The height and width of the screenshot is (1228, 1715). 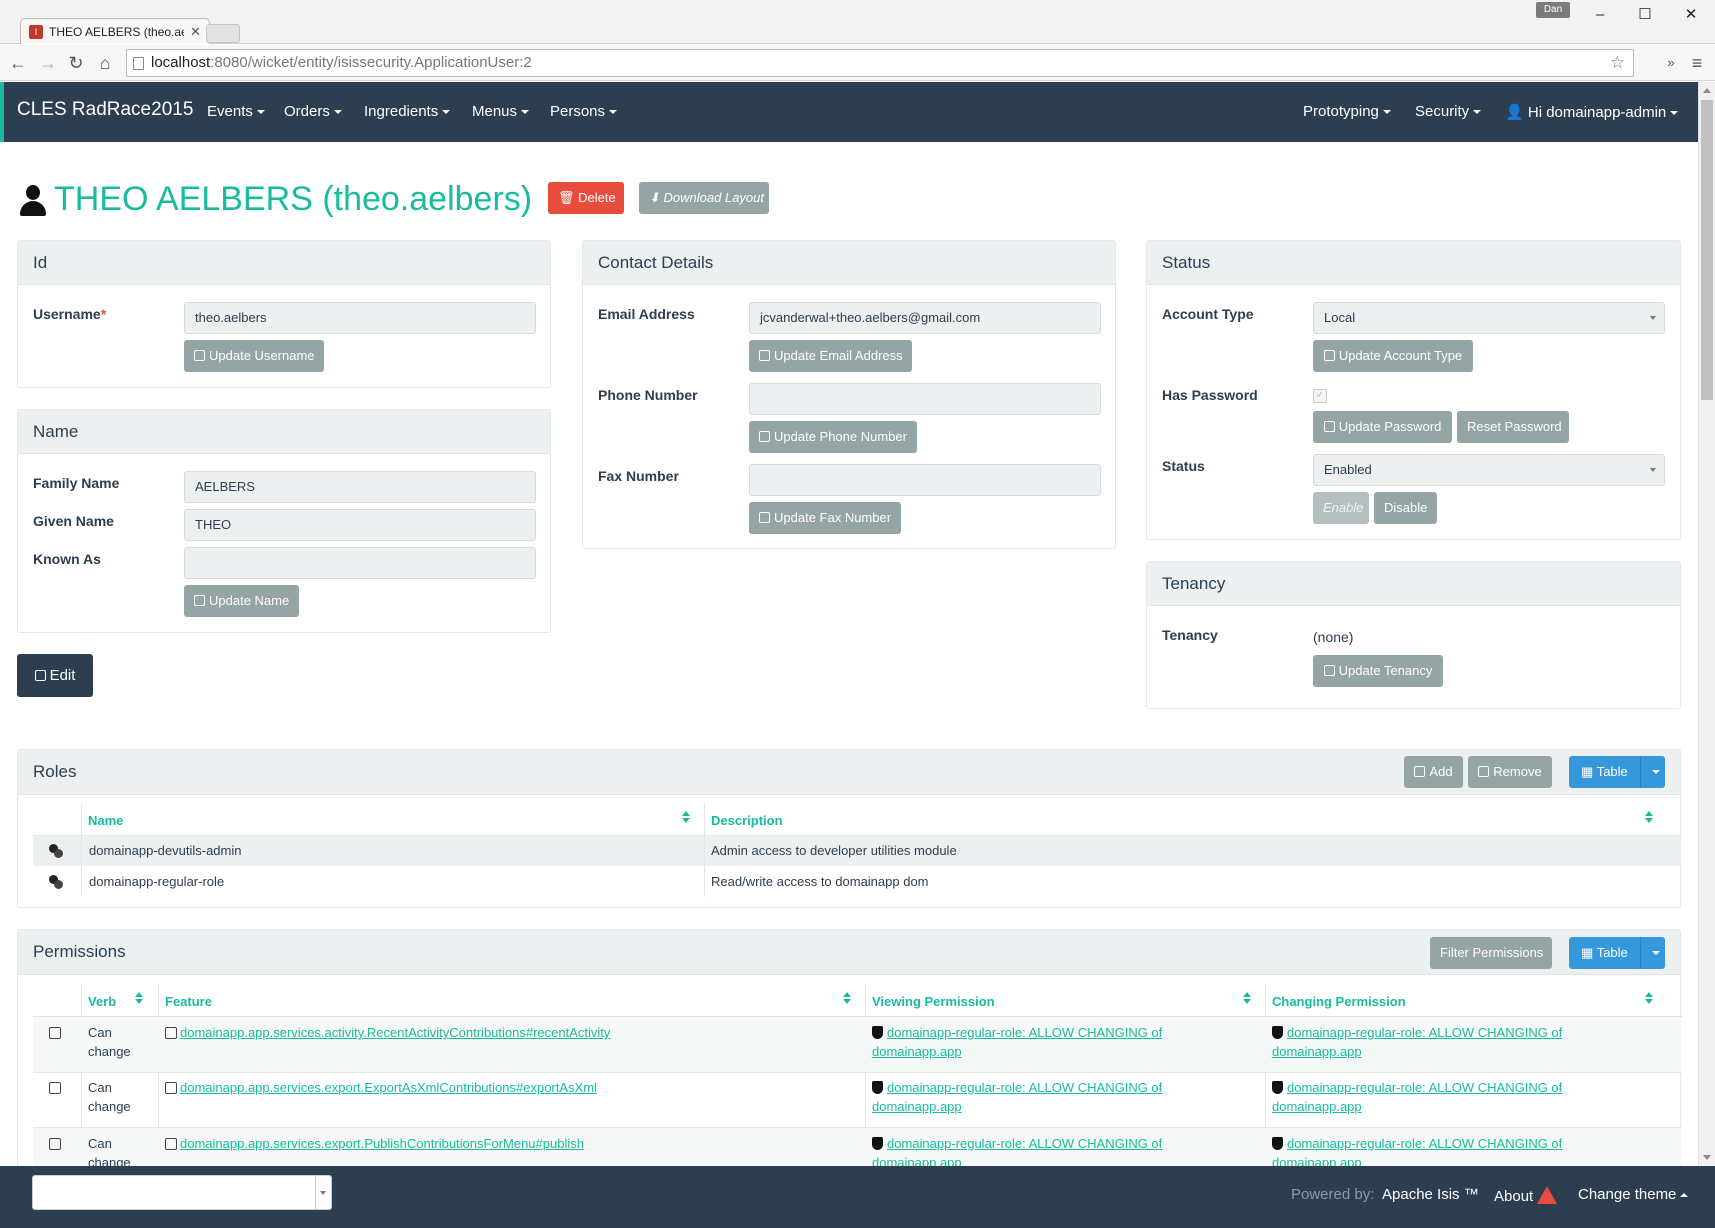 I want to click on new-tab-button, so click(x=223, y=33).